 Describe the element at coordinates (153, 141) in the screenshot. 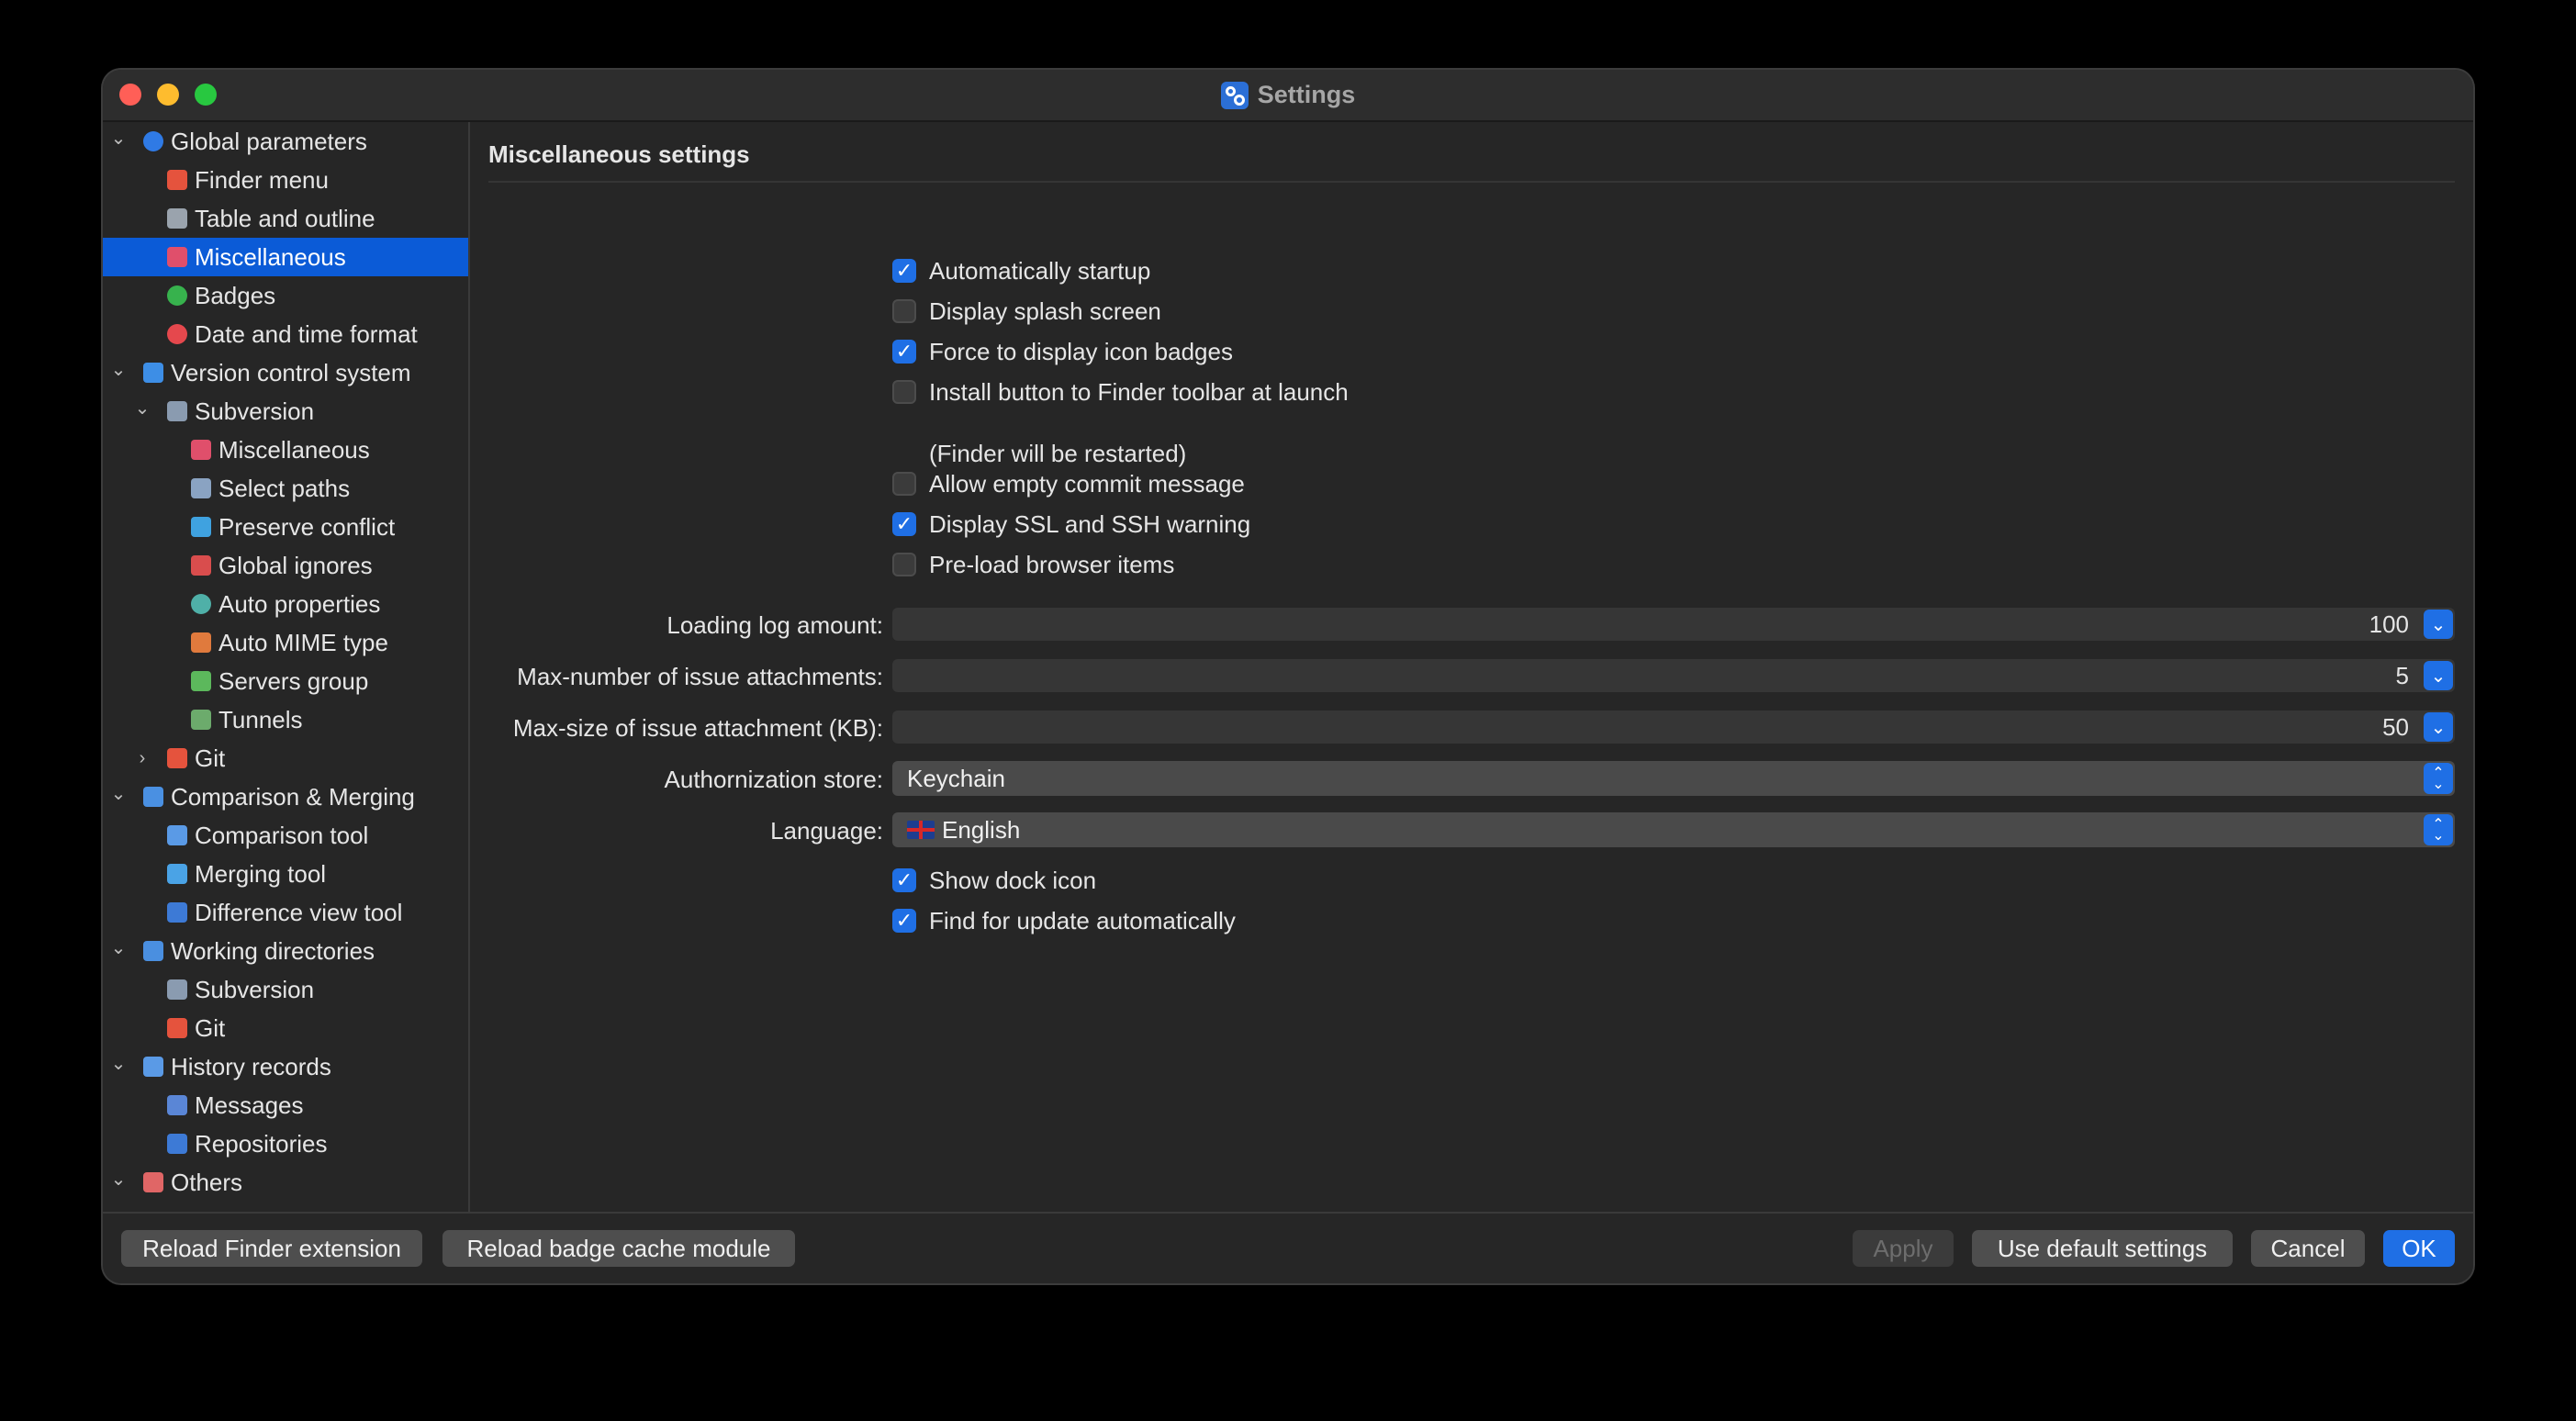

I see `globe-icon` at that location.